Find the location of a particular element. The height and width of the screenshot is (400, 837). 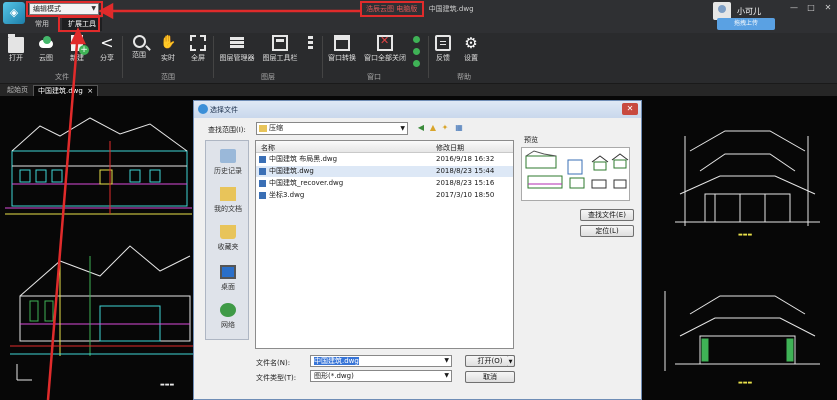

place-desktop: 桌面 is located at coordinates (228, 278).